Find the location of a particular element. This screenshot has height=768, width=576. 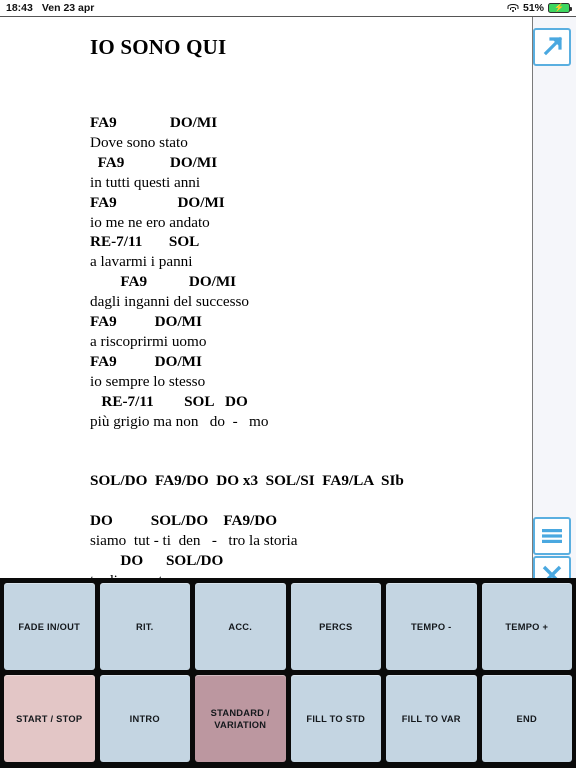

wifi-icon is located at coordinates (513, 8).